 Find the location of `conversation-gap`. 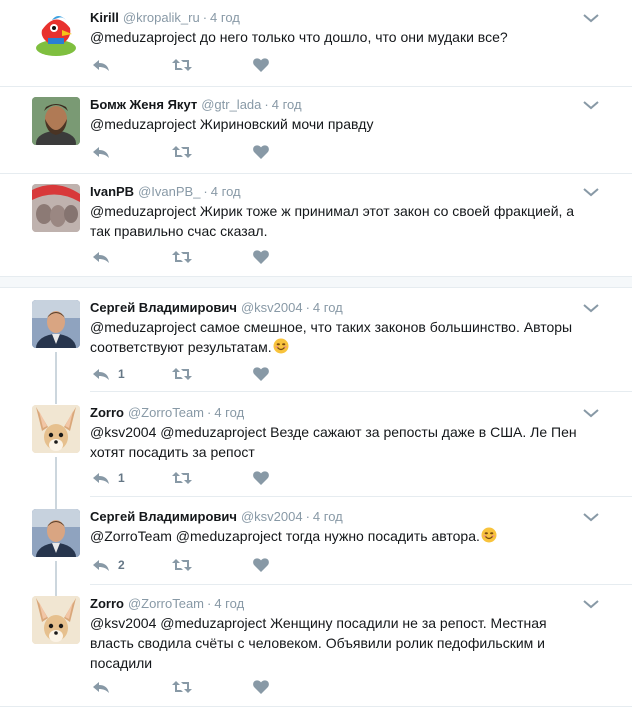

conversation-gap is located at coordinates (316, 282).